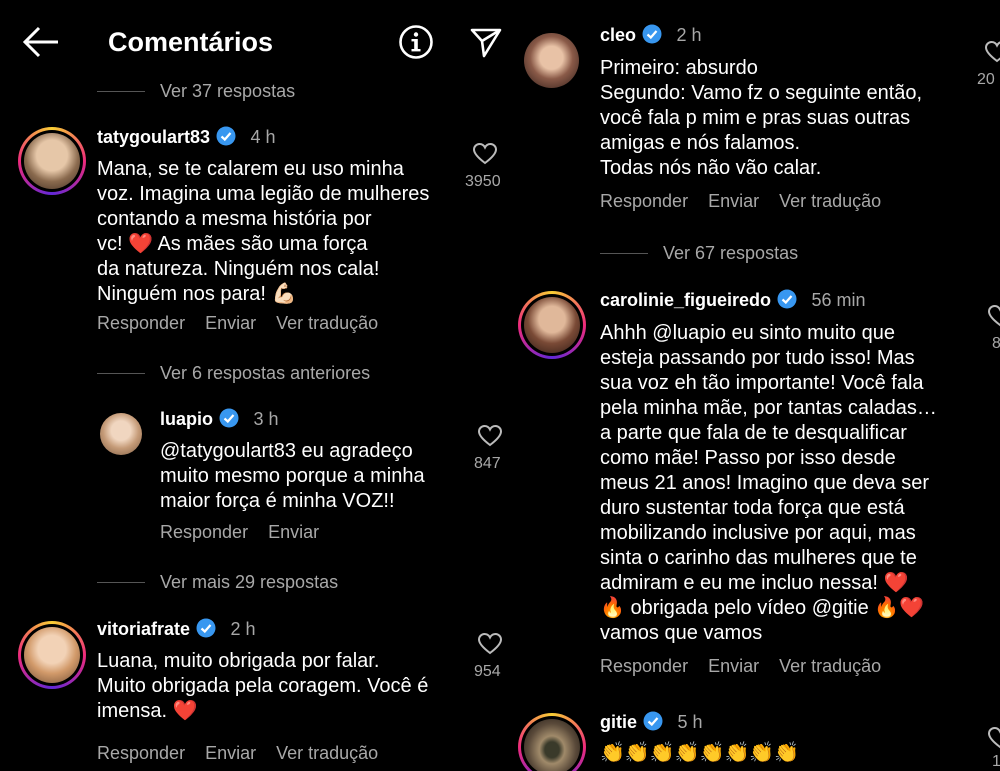 This screenshot has height=771, width=1000. I want to click on send-icon, so click(486, 43).